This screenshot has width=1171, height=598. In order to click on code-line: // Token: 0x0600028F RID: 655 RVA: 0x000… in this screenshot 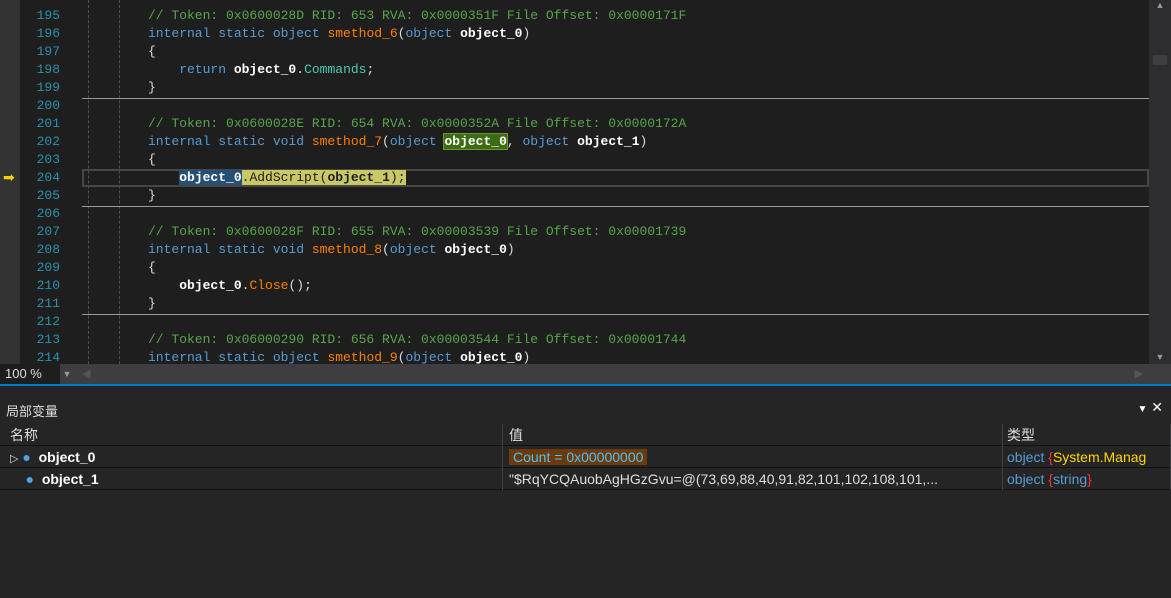, I will do `click(417, 232)`.